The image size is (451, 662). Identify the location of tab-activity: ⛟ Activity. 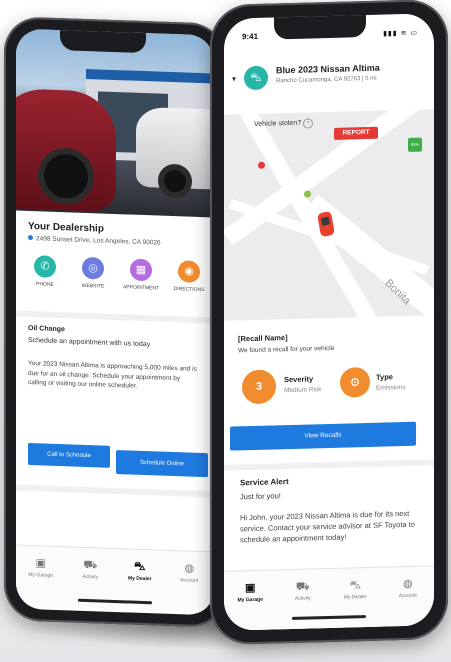
(303, 599).